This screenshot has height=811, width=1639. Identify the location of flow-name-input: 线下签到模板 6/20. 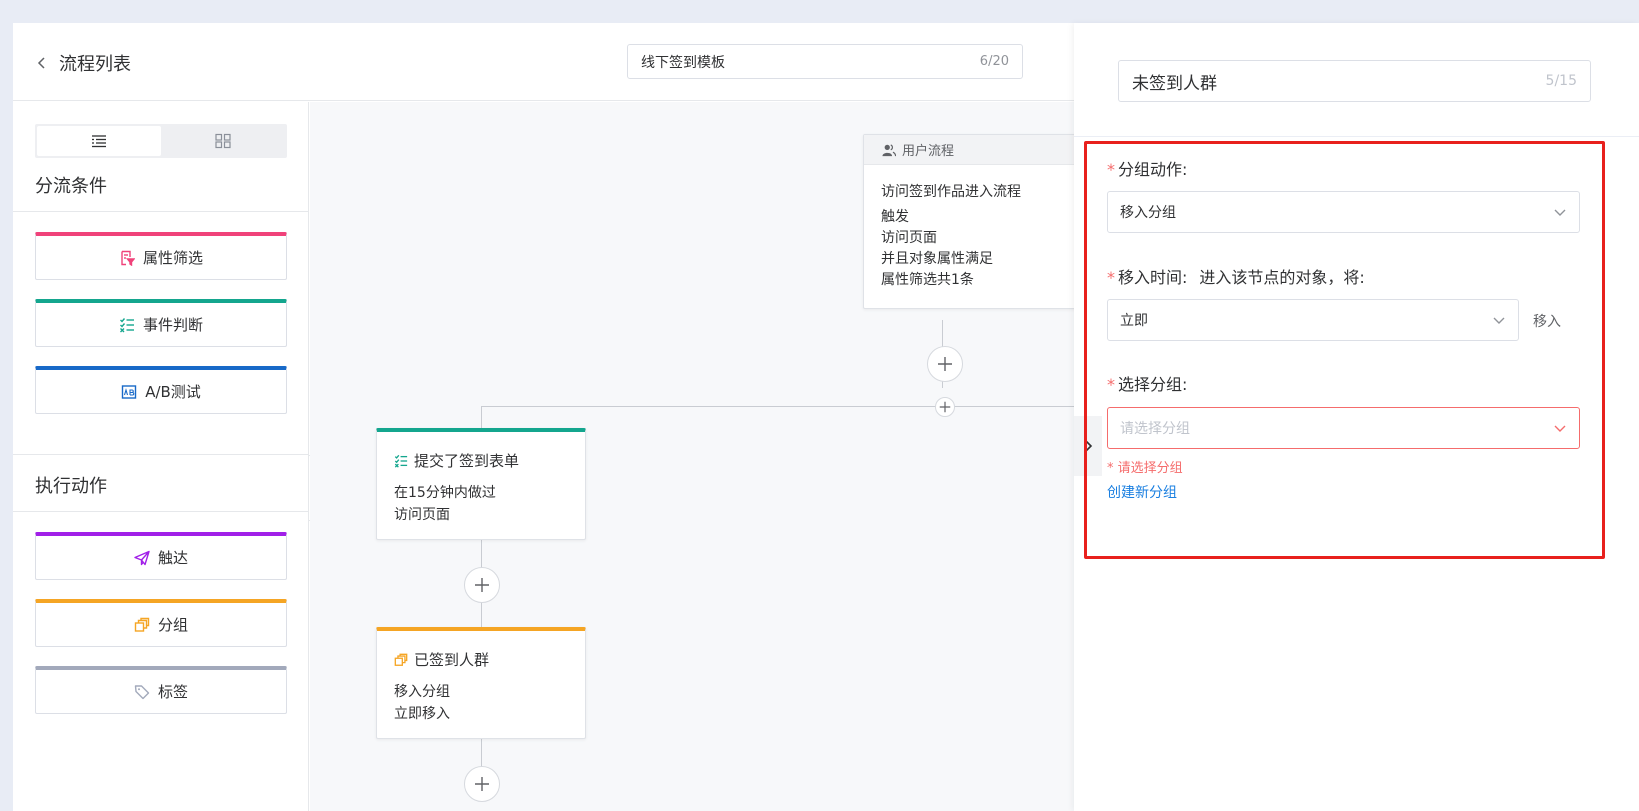
(825, 61).